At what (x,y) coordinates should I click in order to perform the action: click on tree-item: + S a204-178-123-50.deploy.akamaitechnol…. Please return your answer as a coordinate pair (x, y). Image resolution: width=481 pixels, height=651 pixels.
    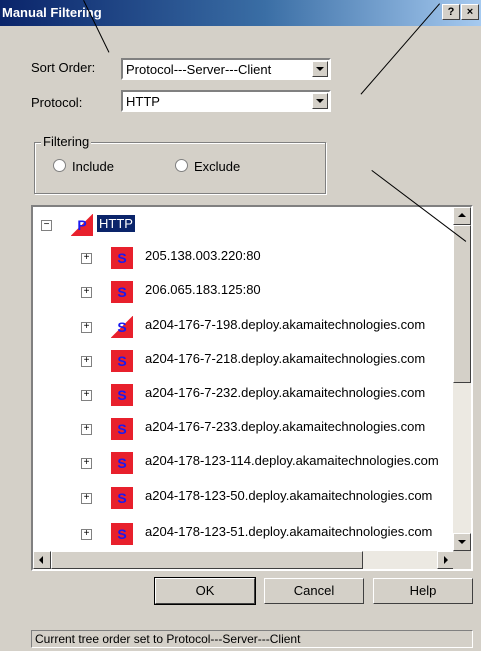
    Looking at the image, I should click on (243, 498).